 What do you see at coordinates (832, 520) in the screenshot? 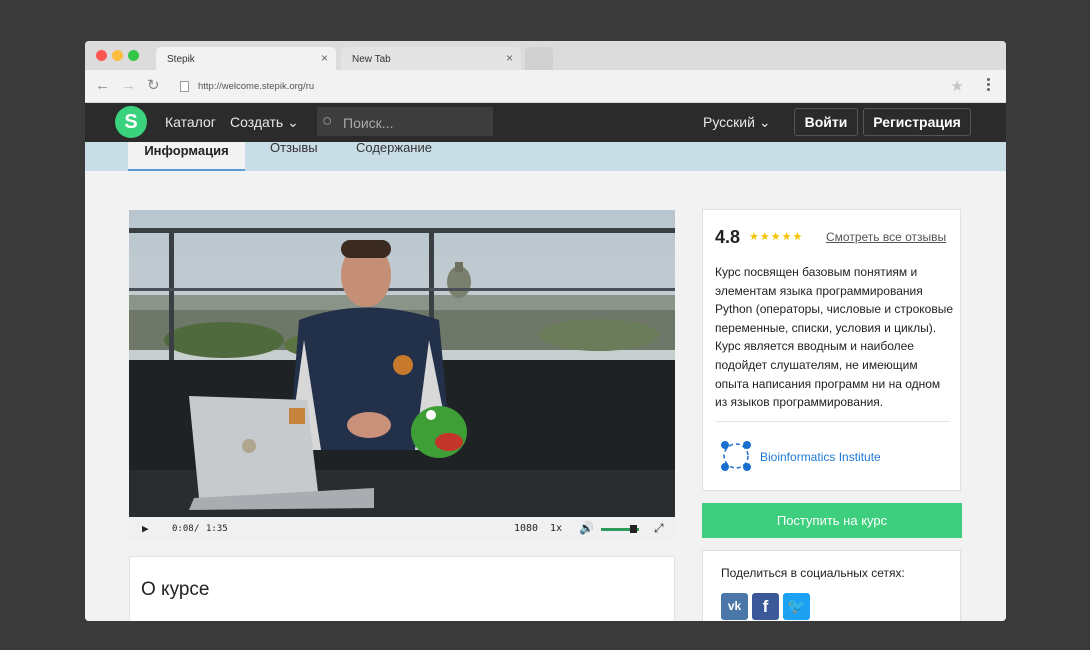
I see `enroll-button: Поступить на курс` at bounding box center [832, 520].